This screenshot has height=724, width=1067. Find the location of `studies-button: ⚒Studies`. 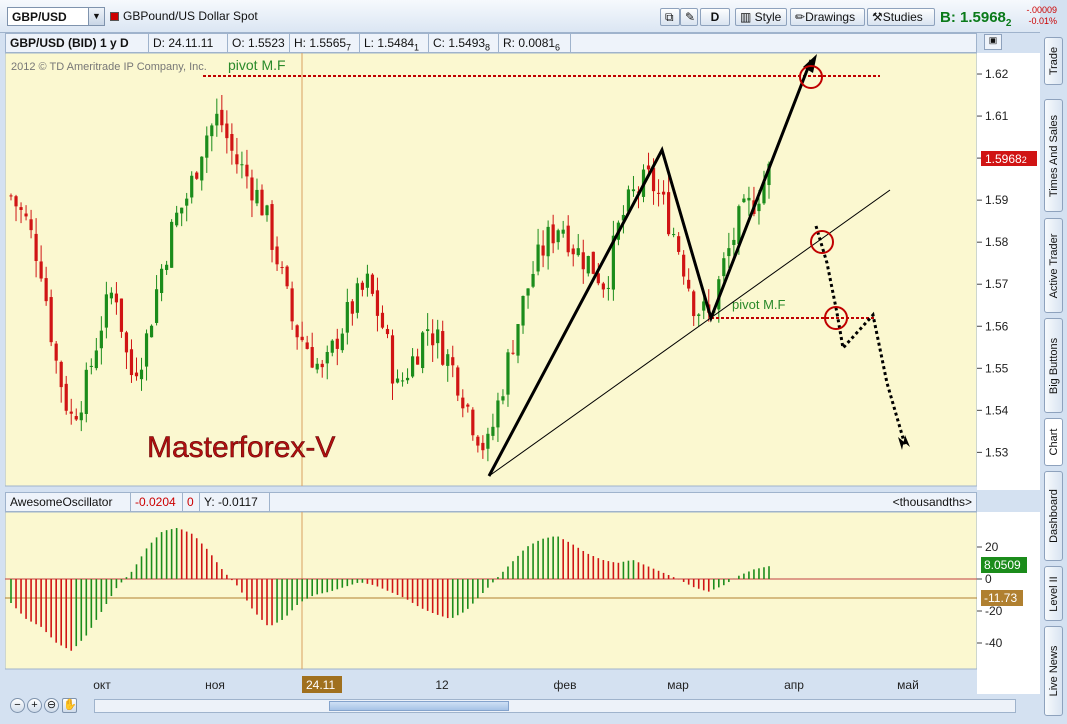

studies-button: ⚒Studies is located at coordinates (901, 17).